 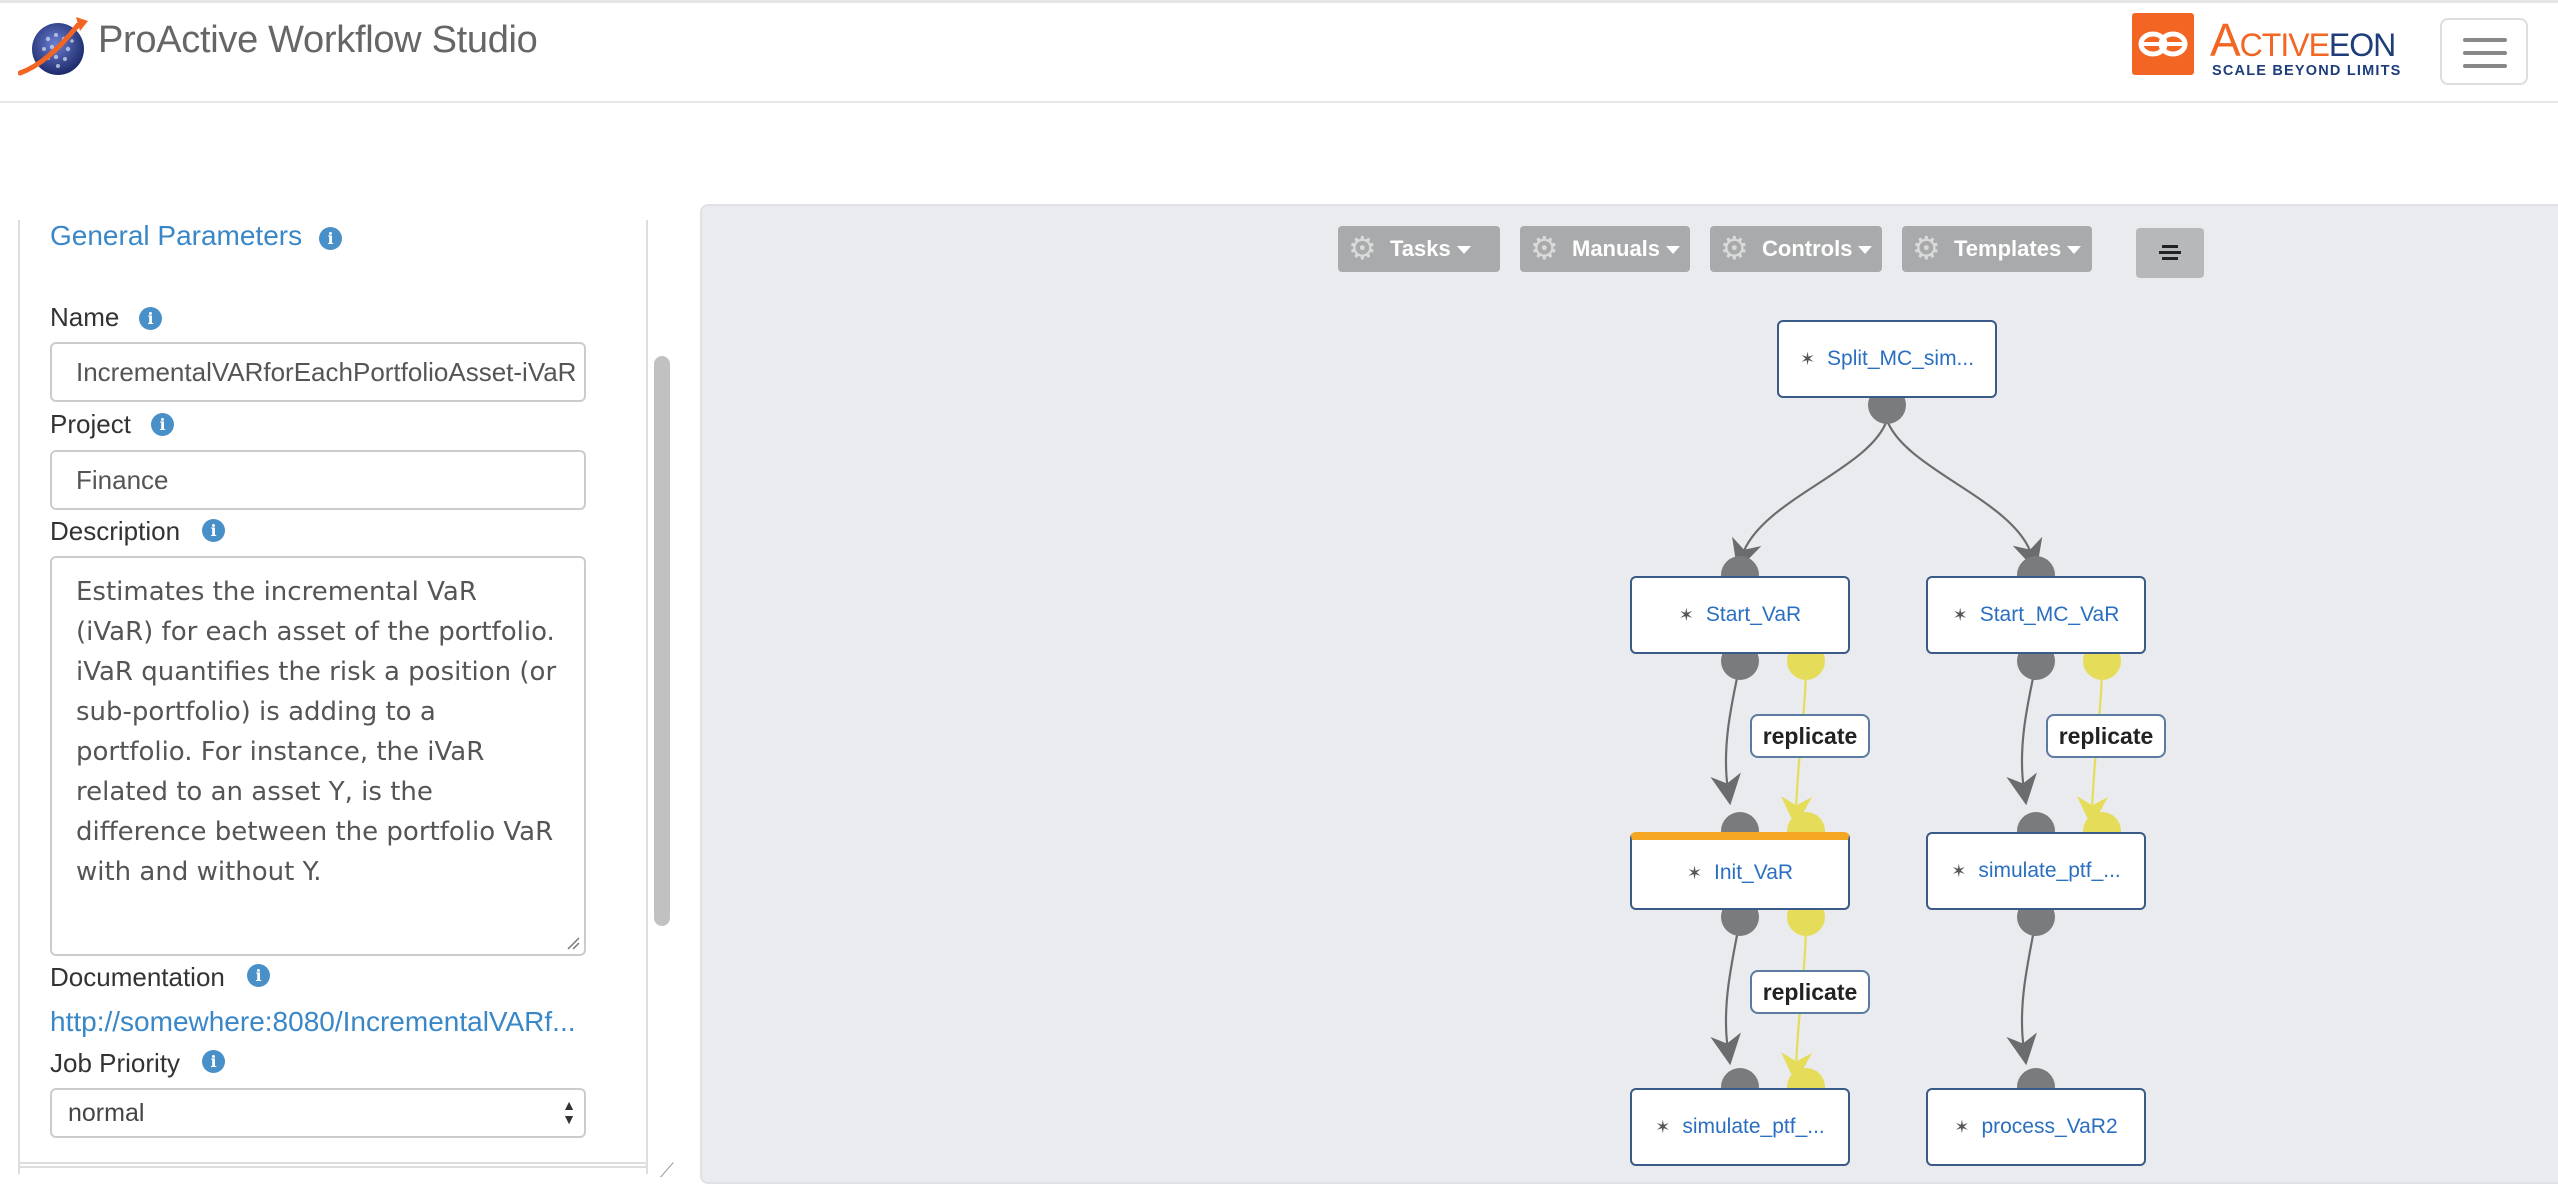 What do you see at coordinates (1740, 871) in the screenshot?
I see `task-init-var: ✶ Init_VaR` at bounding box center [1740, 871].